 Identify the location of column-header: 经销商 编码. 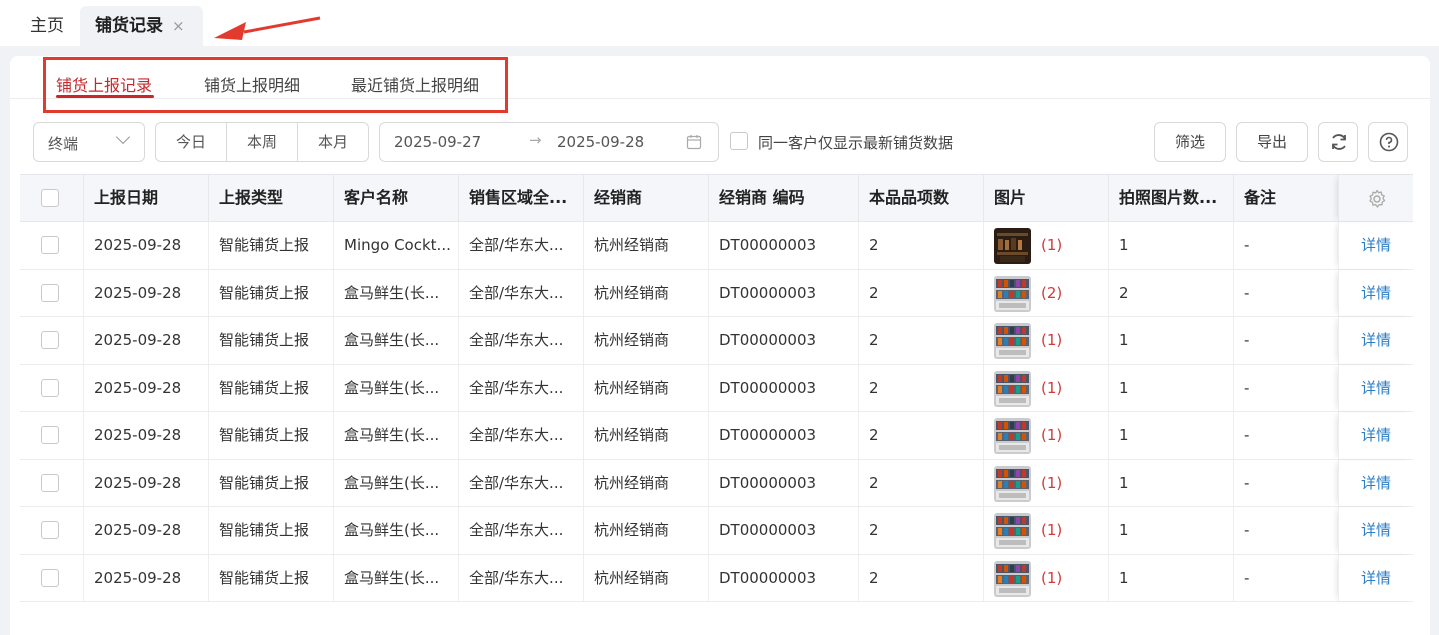
(783, 198).